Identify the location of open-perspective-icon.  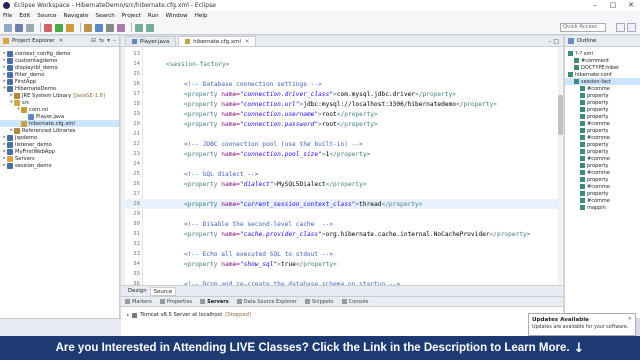
(620, 27).